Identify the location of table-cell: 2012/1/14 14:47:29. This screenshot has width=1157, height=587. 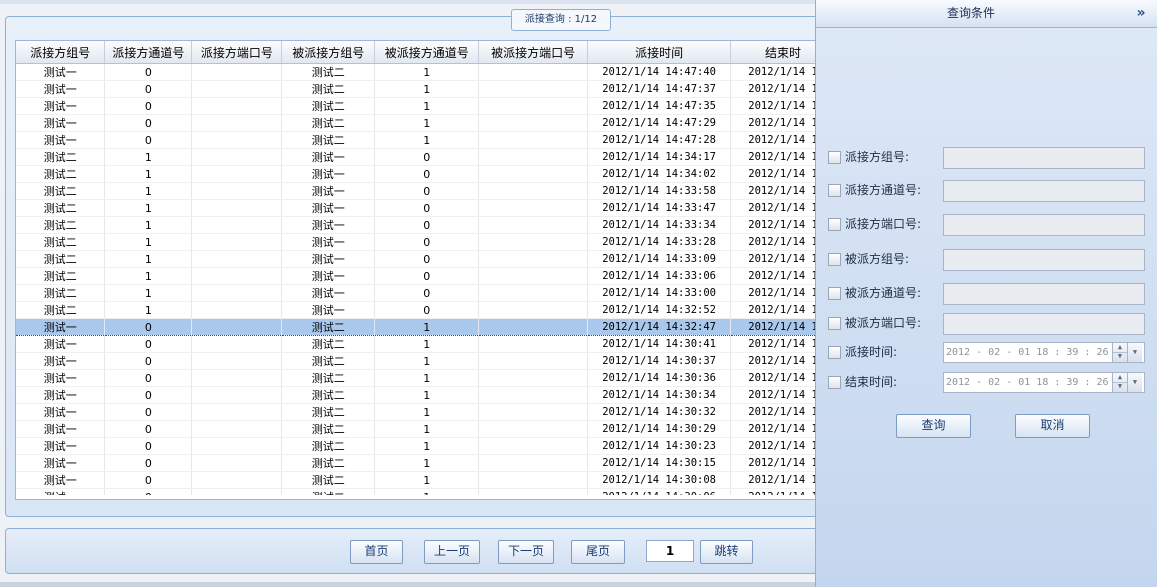
(659, 123).